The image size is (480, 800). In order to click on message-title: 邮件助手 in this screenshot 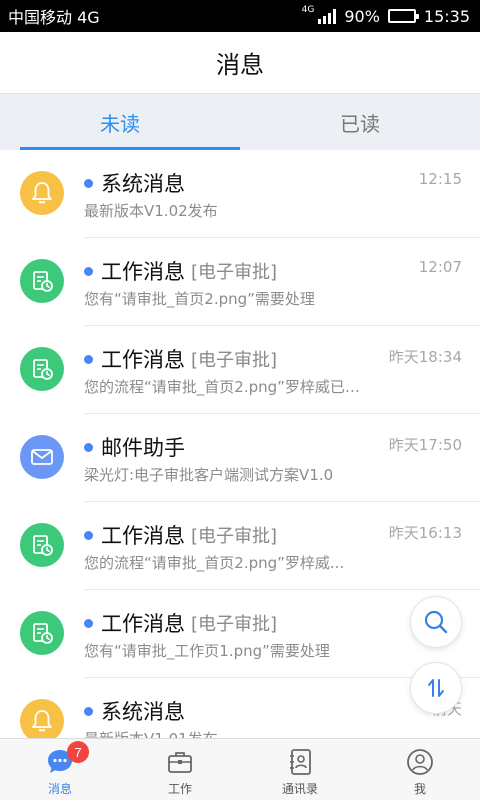, I will do `click(143, 448)`.